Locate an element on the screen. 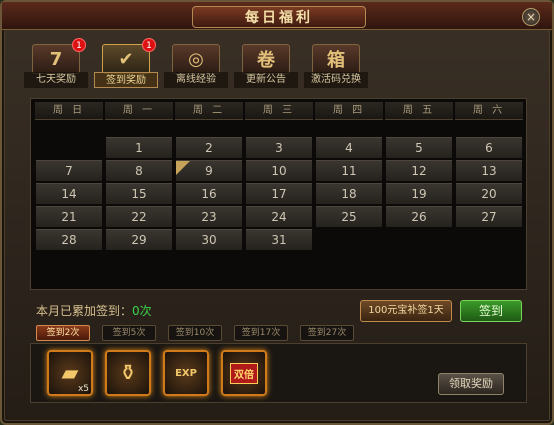 The image size is (554, 425). day-cell: 4 is located at coordinates (349, 147).